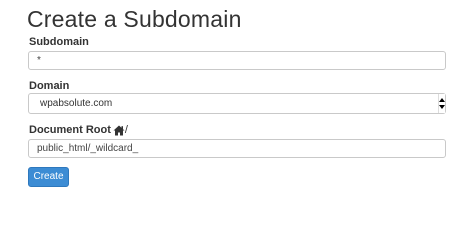 The image size is (474, 240). I want to click on domain-label-text: Domain, so click(49, 86).